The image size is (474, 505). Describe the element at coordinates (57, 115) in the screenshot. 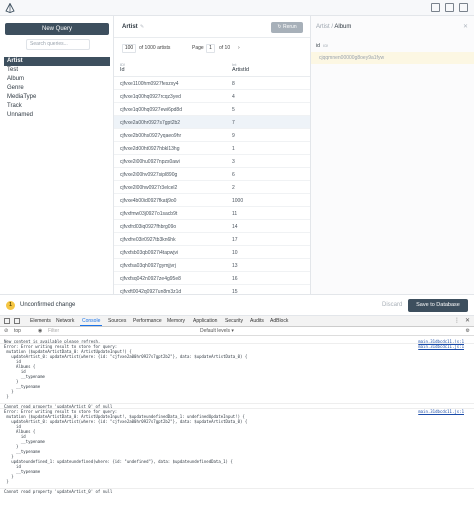

I see `sidebar-item-unnamed: Unnamed` at that location.